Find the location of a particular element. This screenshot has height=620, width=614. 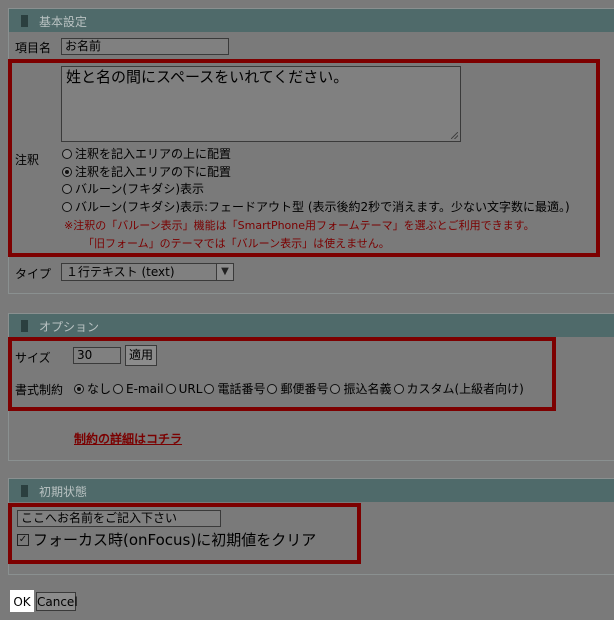

chevron-down-icon: ▼ is located at coordinates (224, 272).